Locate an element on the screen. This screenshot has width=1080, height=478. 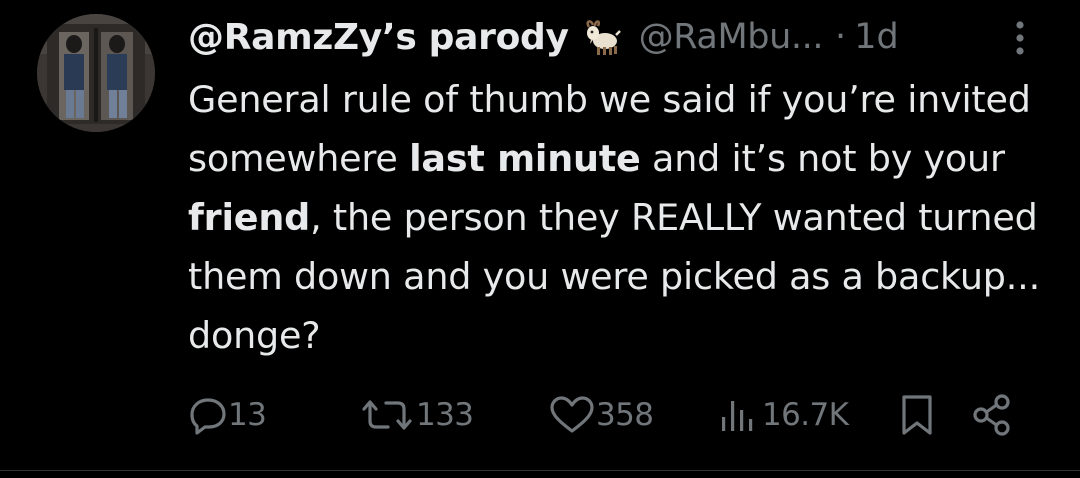
like-button: 358 is located at coordinates (601, 415).